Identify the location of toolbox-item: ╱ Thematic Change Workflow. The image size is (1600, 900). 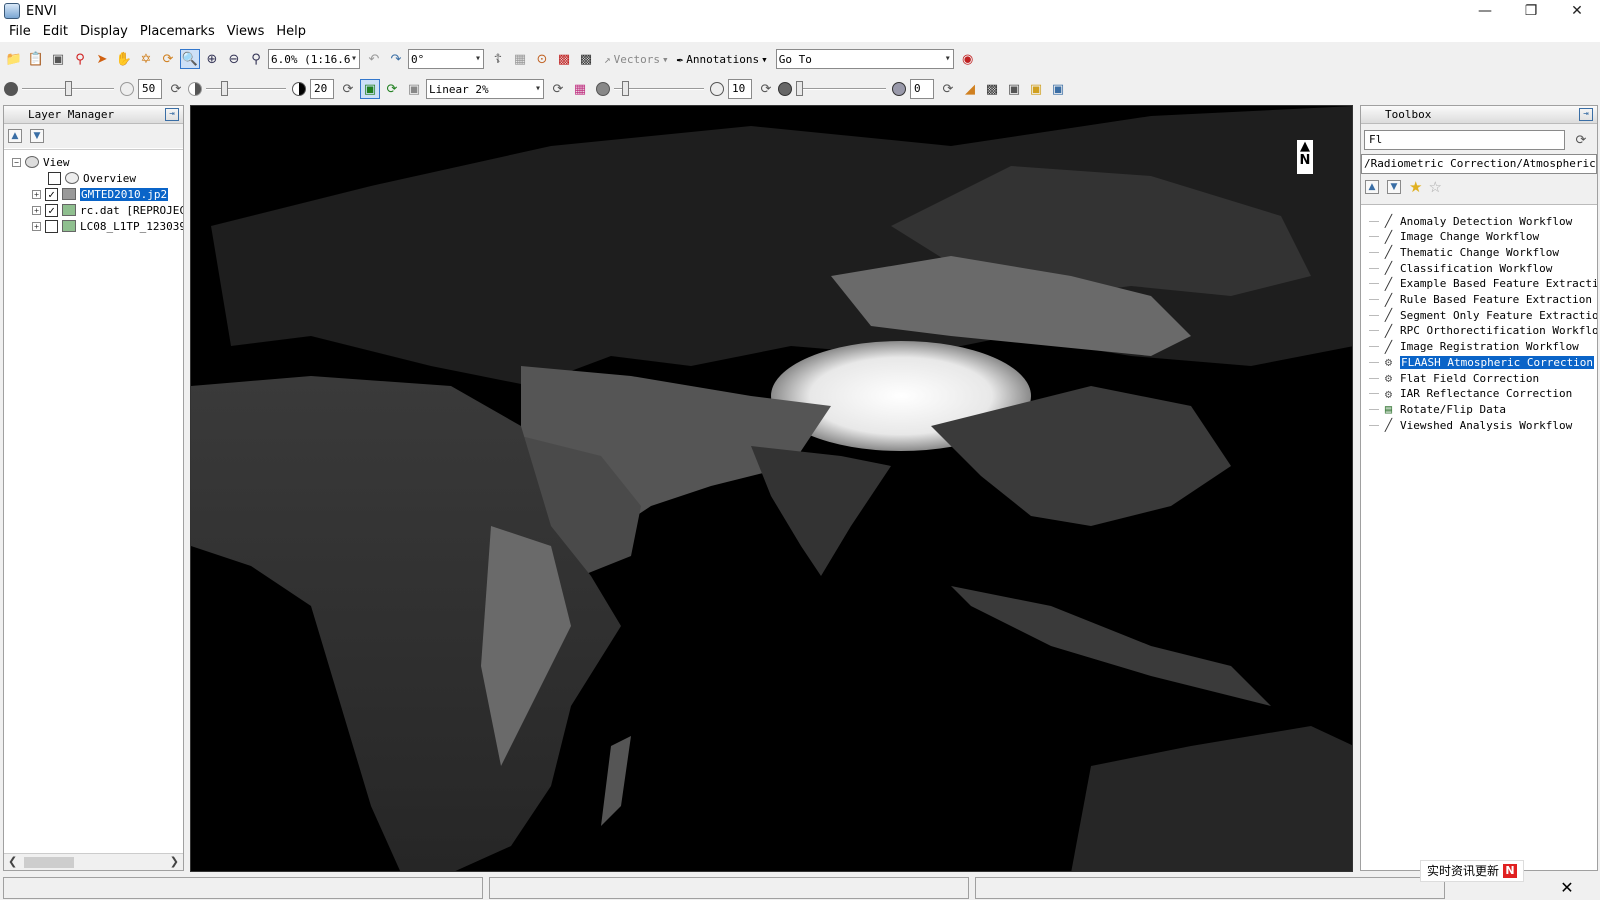
(1464, 252).